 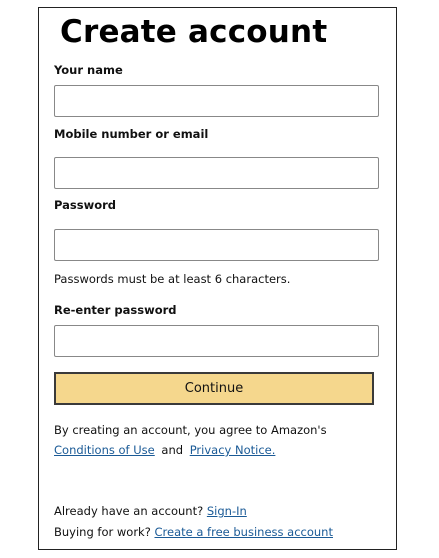 I want to click on password-label: Password, so click(x=85, y=205).